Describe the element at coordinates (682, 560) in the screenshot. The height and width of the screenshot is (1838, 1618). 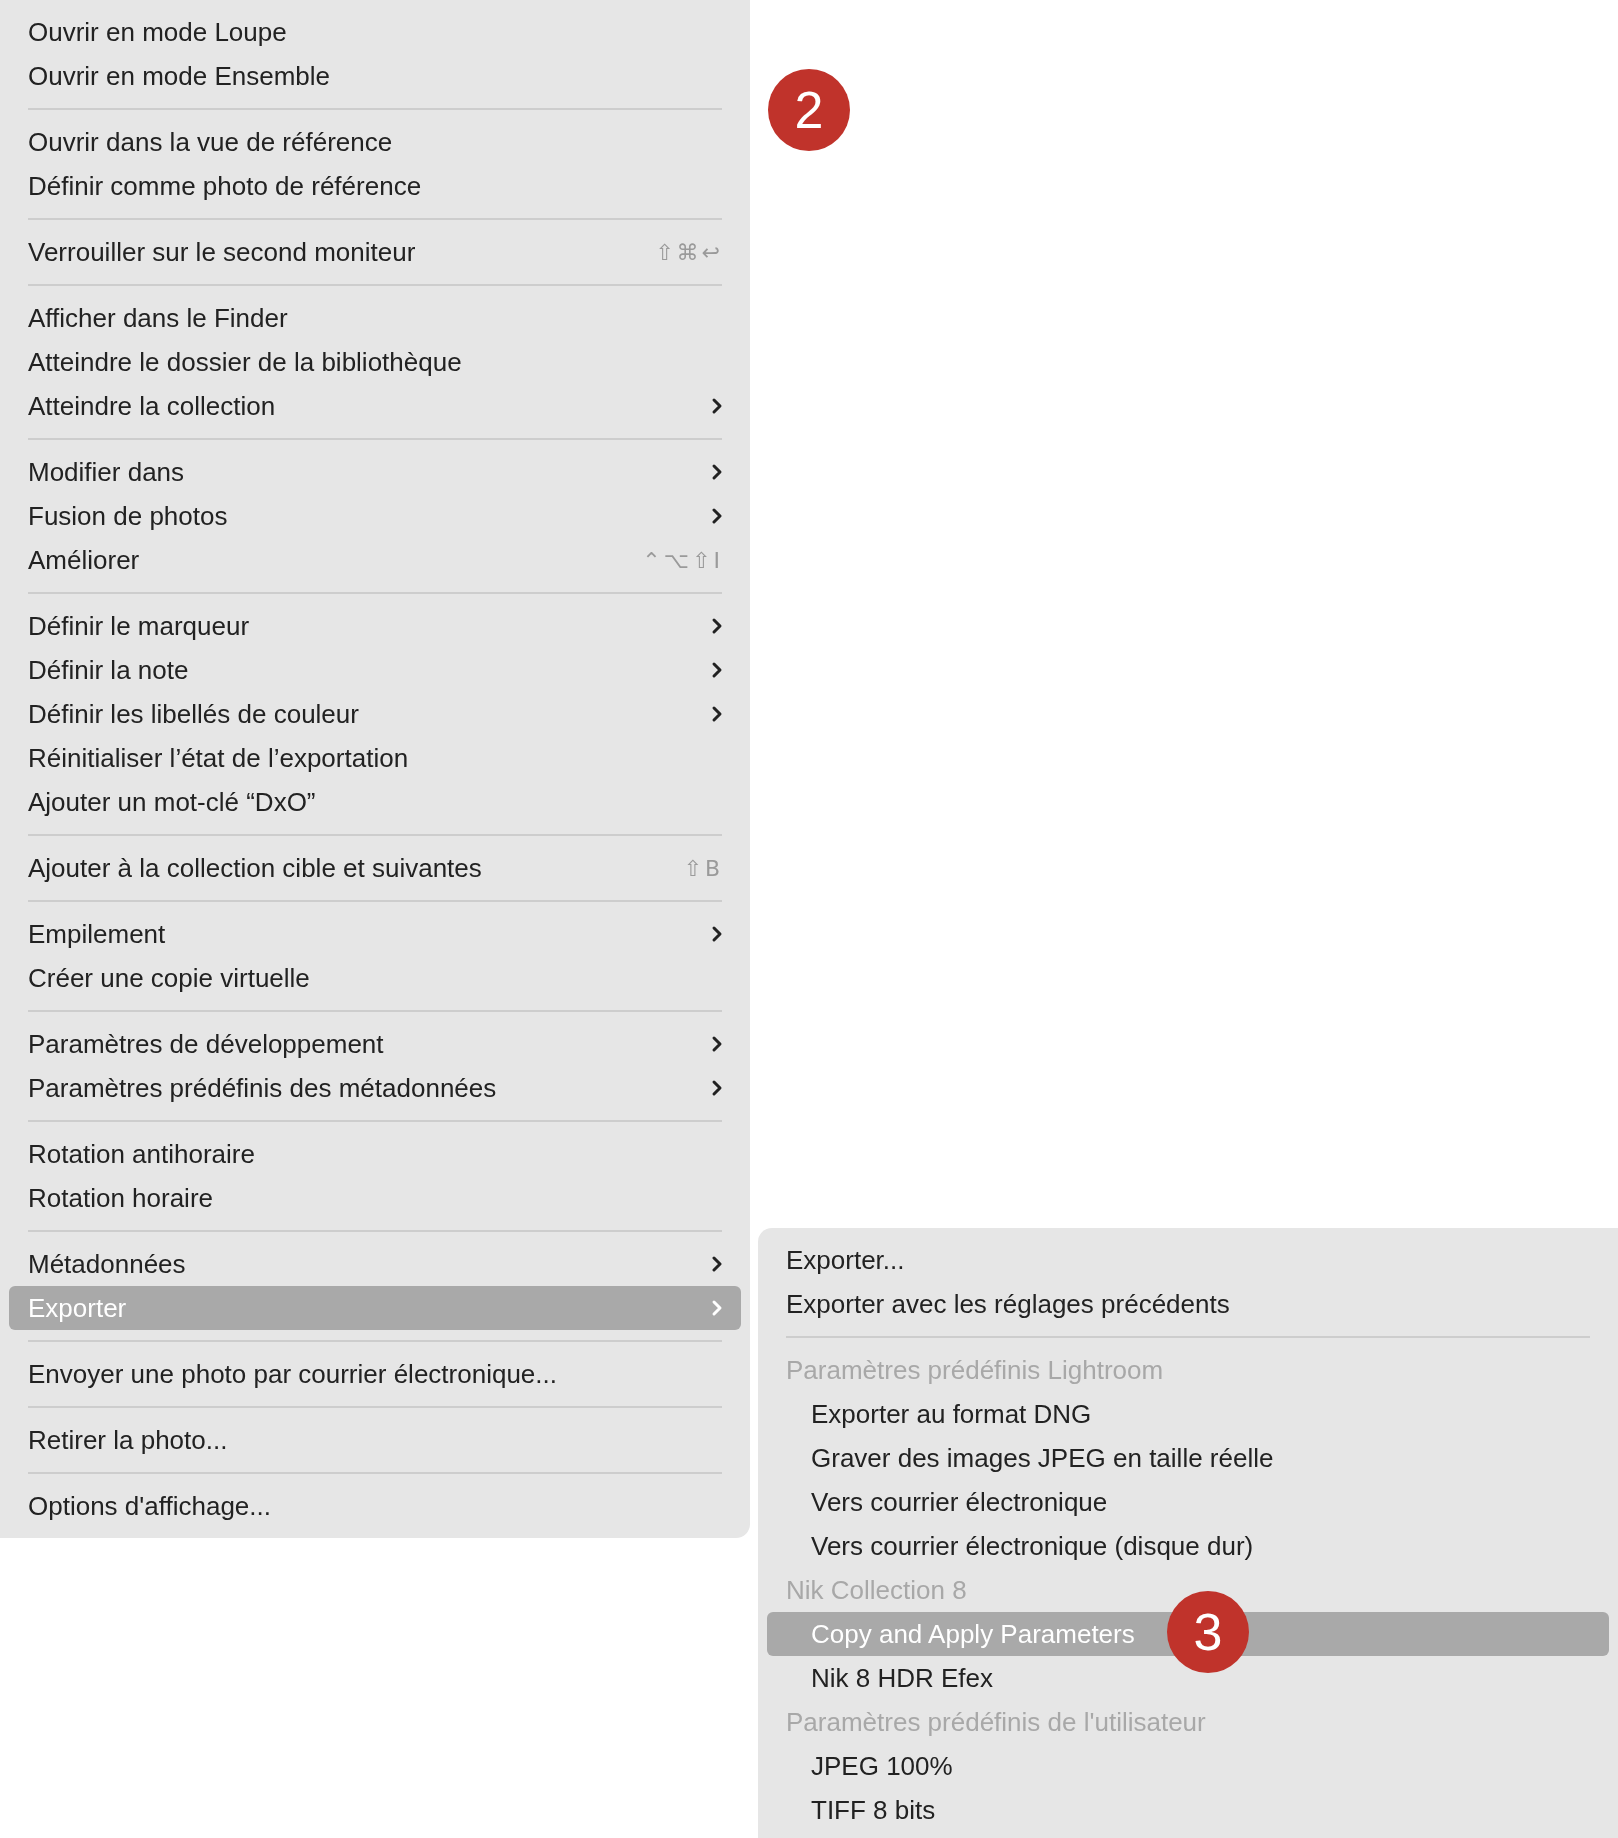
I see `shortcut-label: ⌃⌥⇧I` at that location.